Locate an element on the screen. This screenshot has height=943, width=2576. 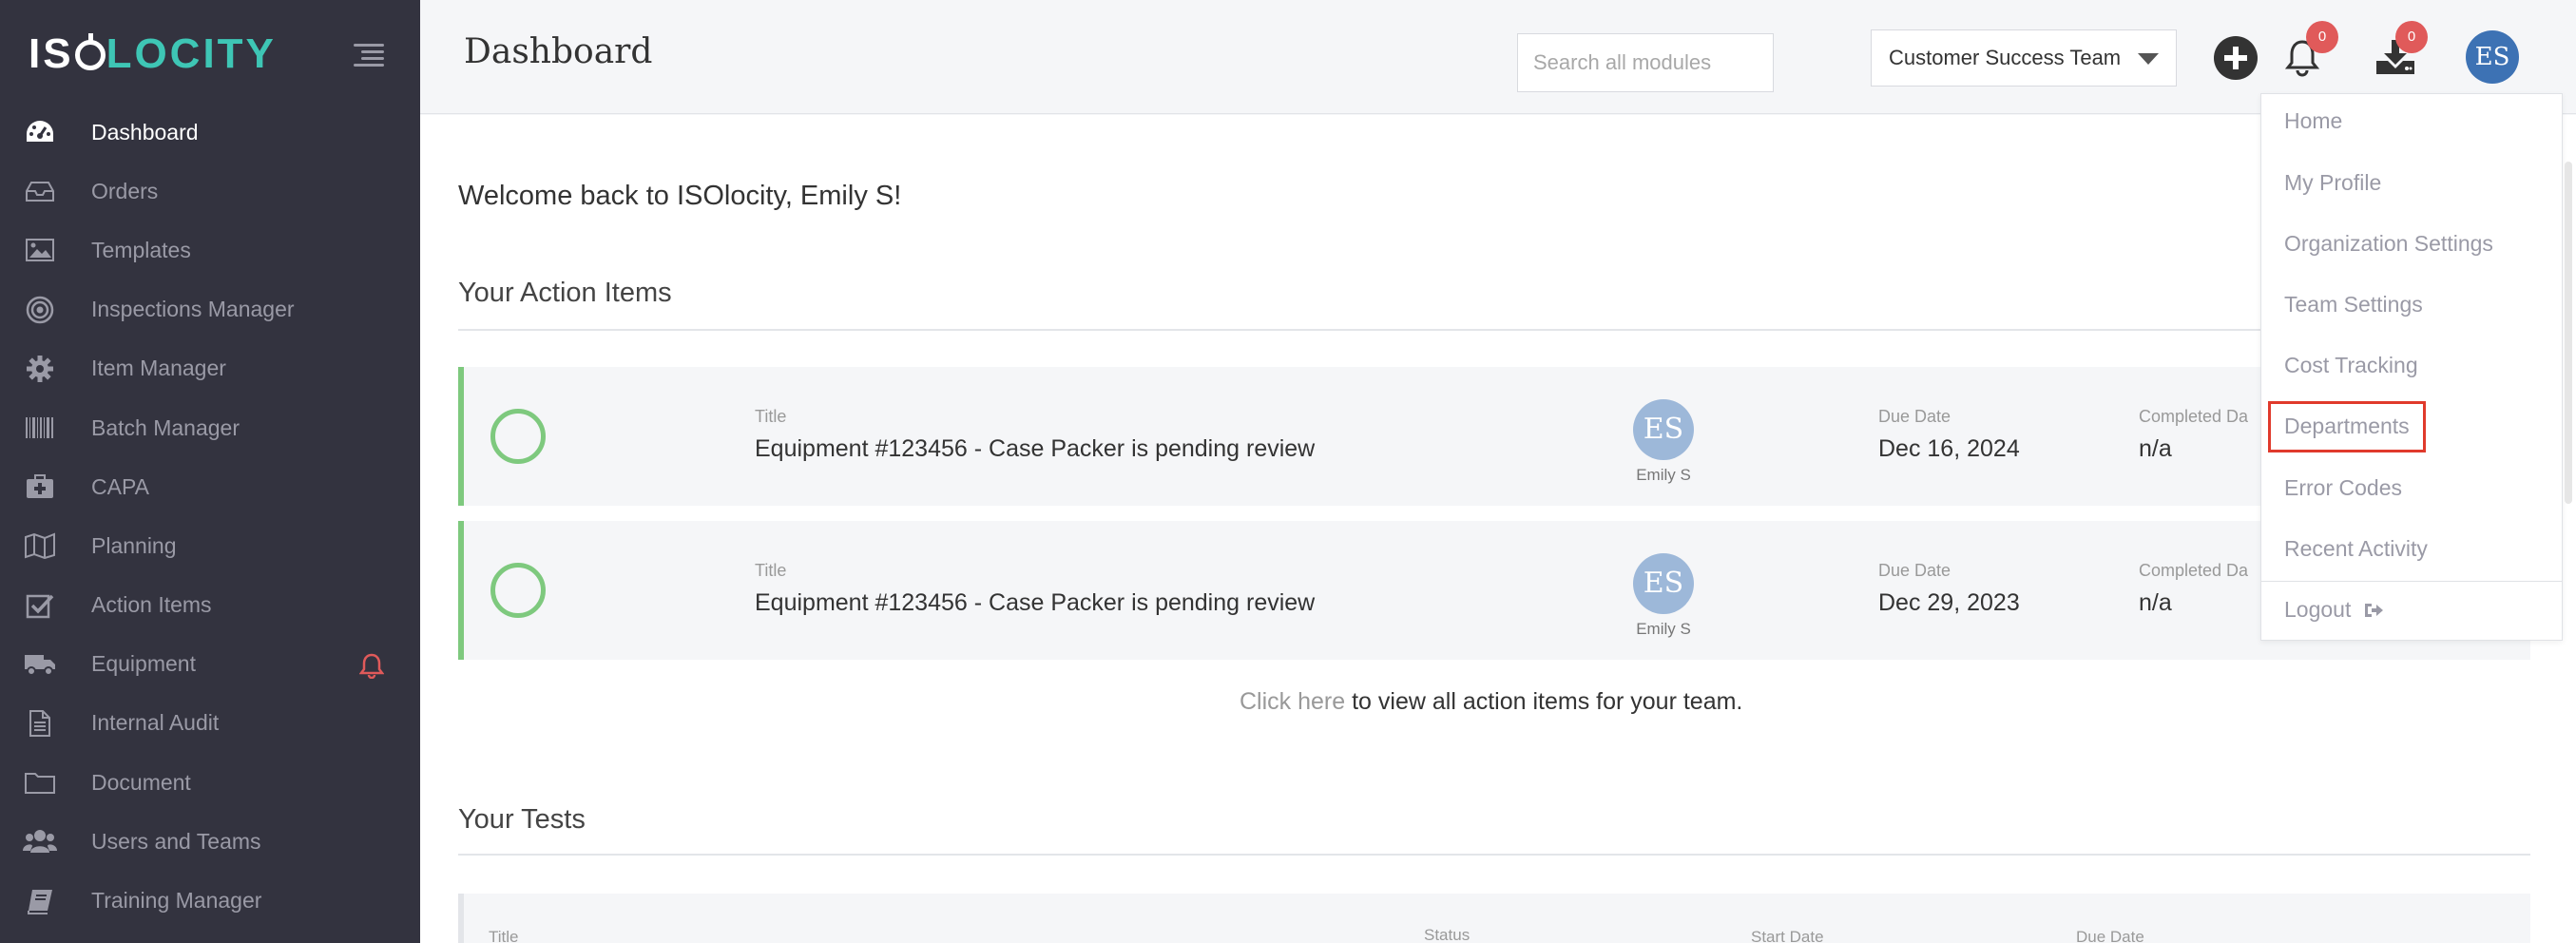
completed-date-value: n/a is located at coordinates (2156, 448).